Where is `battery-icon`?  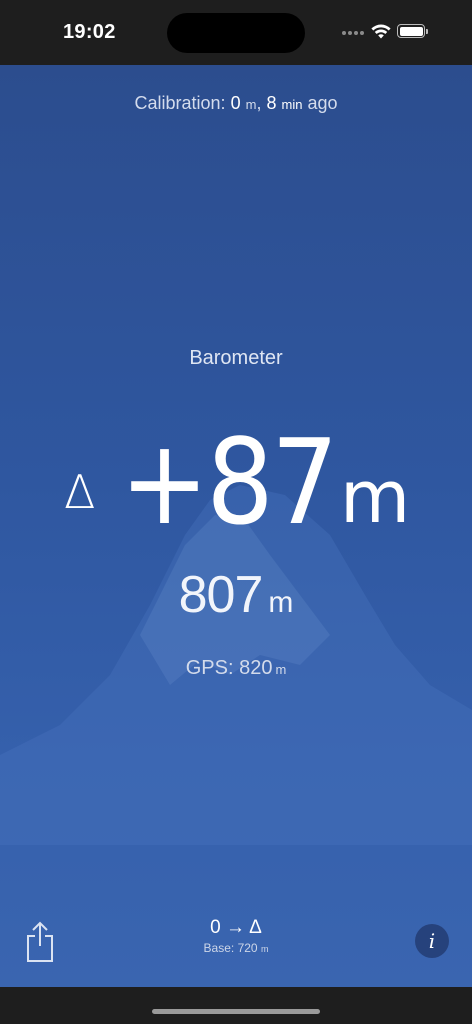
battery-icon is located at coordinates (412, 31).